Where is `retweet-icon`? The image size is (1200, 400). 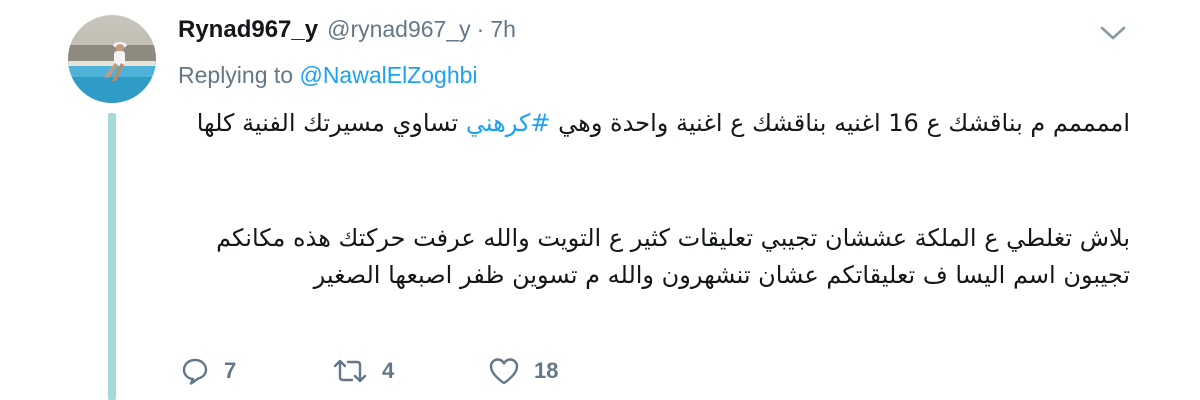
retweet-icon is located at coordinates (350, 371).